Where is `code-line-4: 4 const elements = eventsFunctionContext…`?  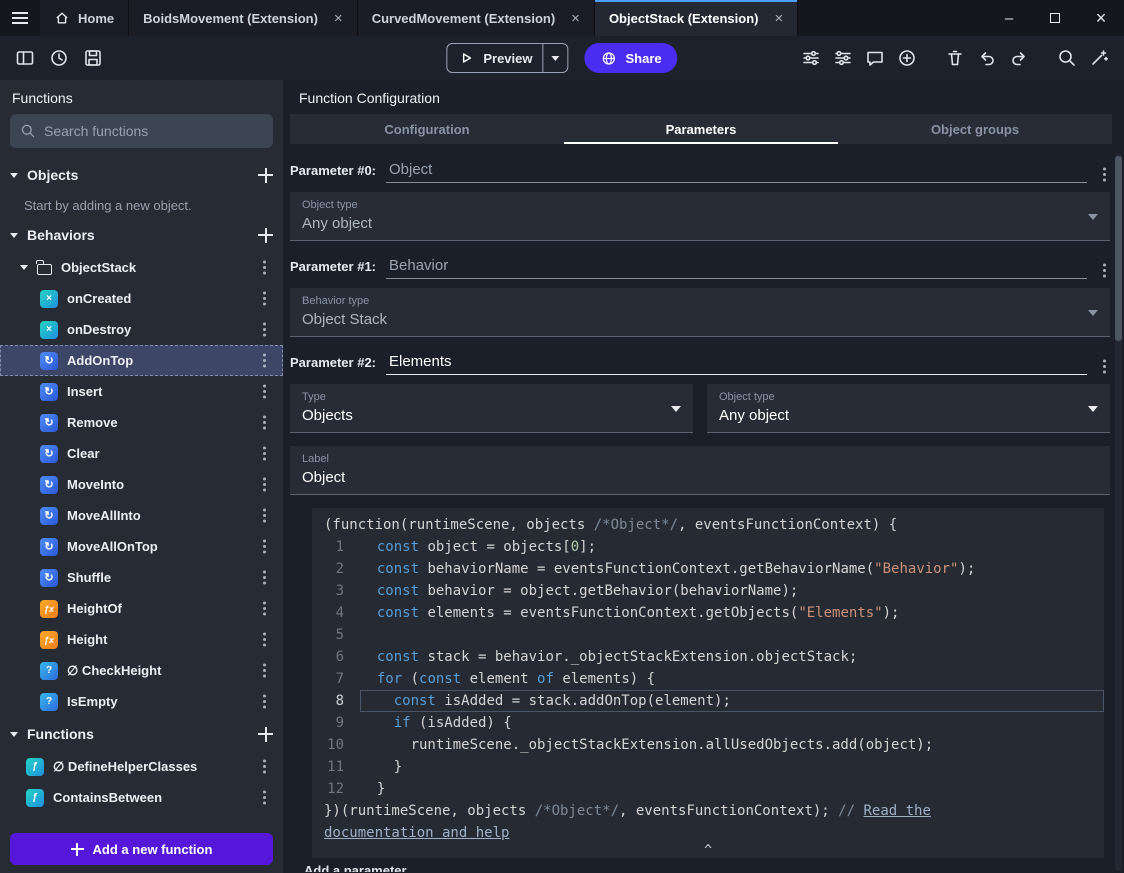 code-line-4: 4 const elements = eventsFunctionContext… is located at coordinates (708, 613).